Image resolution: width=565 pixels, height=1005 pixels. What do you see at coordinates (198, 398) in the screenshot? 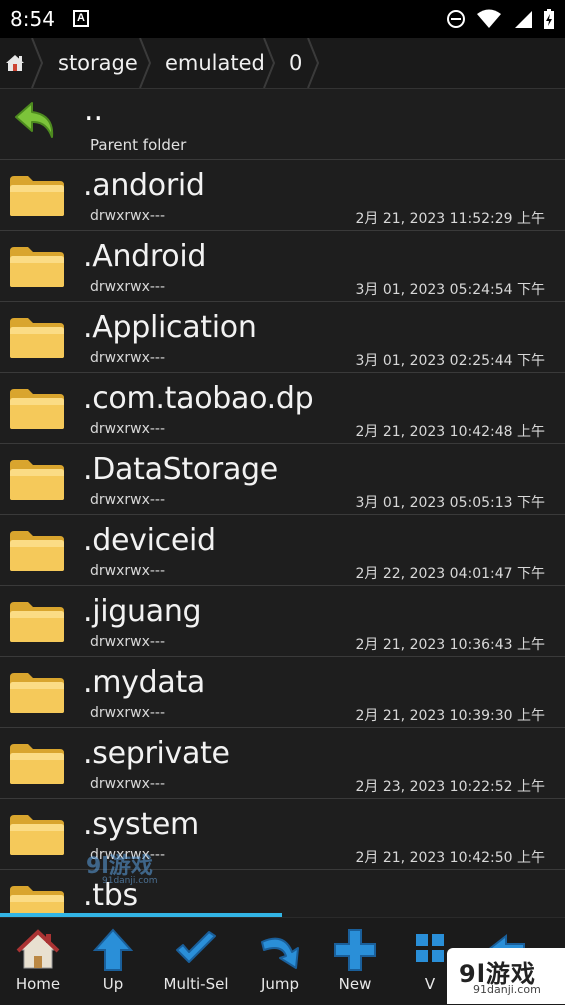
I see `folder-name: .com.taobao.dp` at bounding box center [198, 398].